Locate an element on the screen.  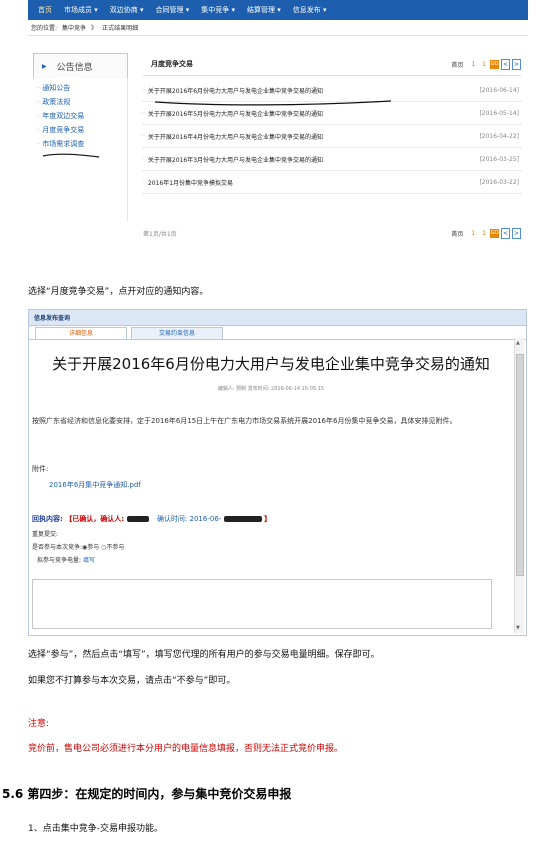
vertical-scrollbar: ▲ ▼ is located at coordinates (519, 485).